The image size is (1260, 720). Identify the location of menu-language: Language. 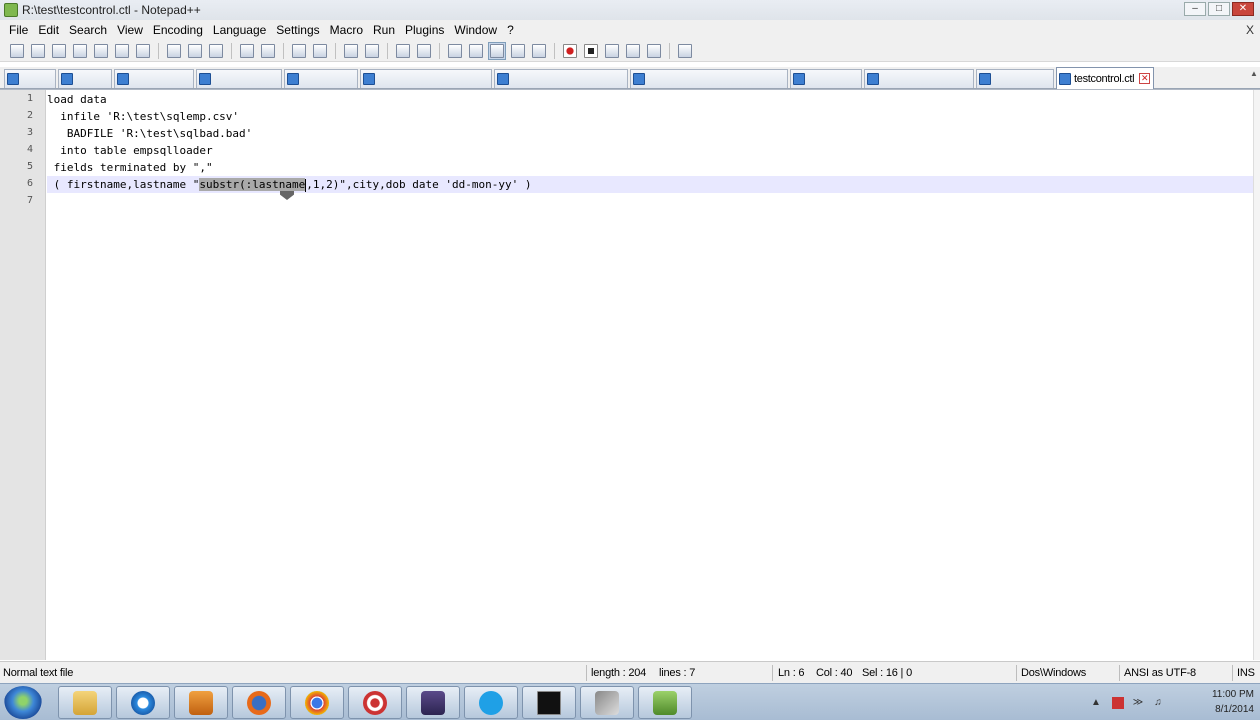
(239, 30).